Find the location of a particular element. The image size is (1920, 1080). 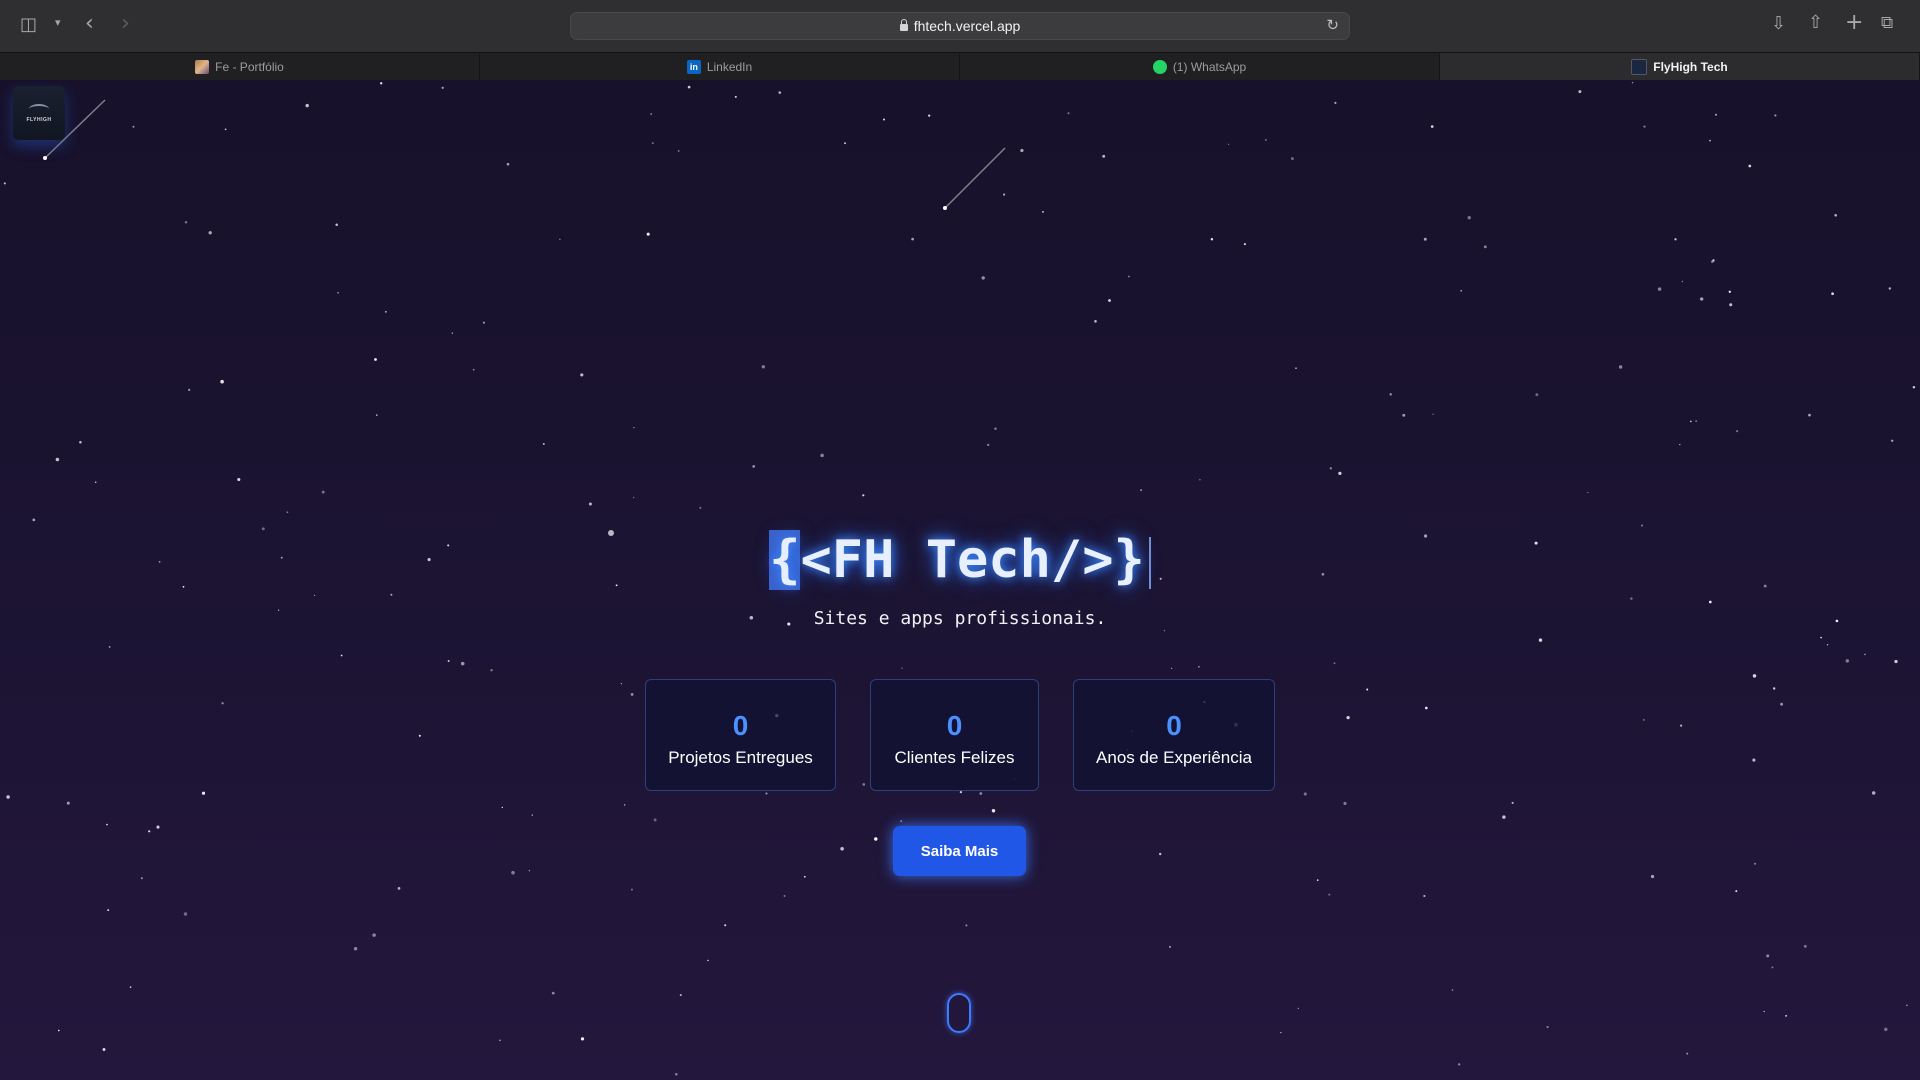

scroll-mouse-icon is located at coordinates (959, 1013).